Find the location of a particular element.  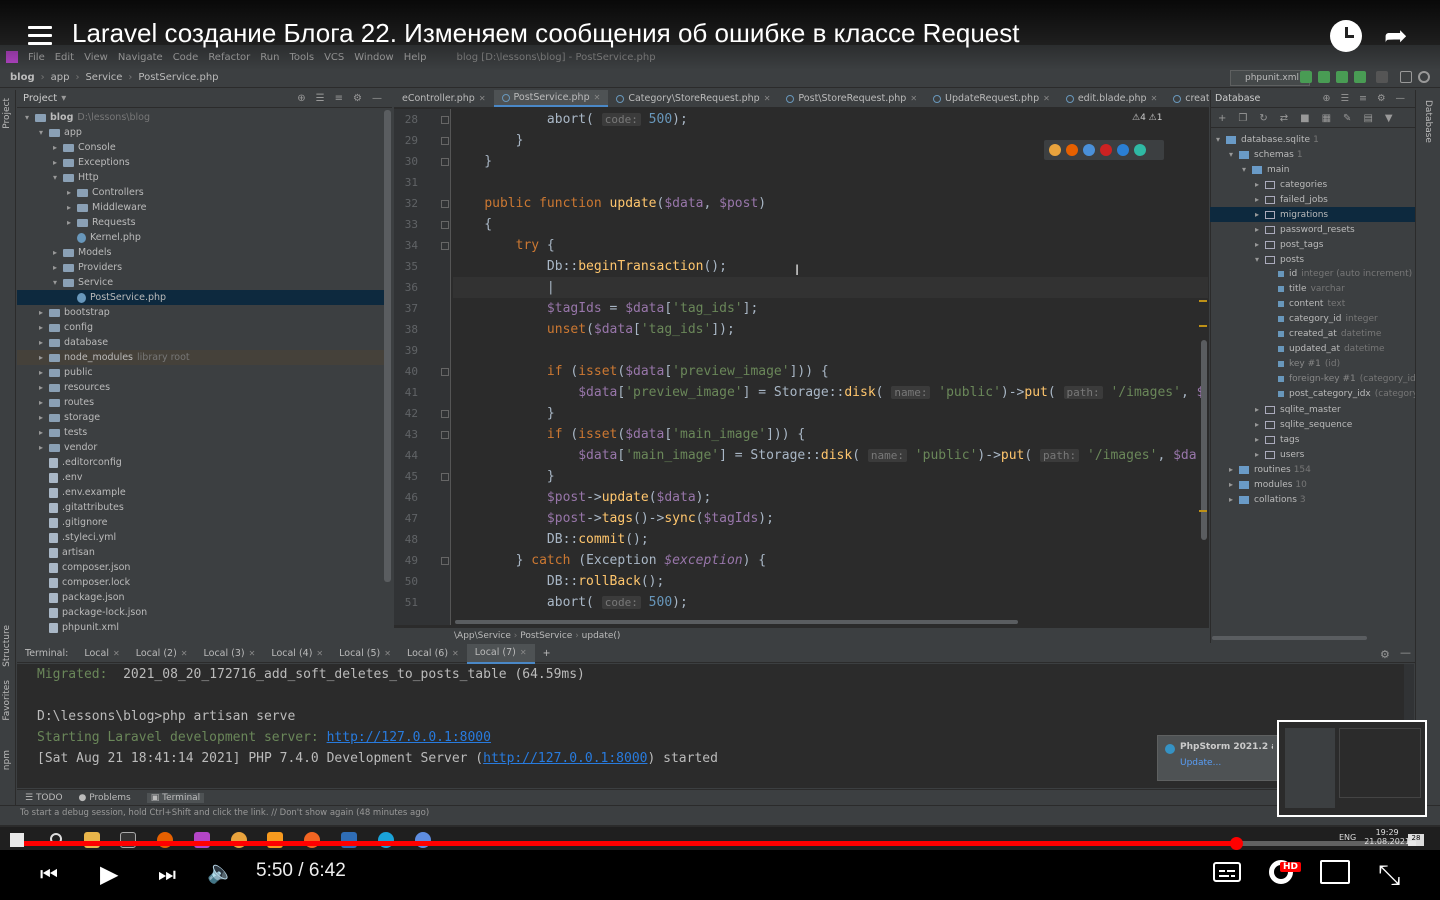

code-line: | is located at coordinates (830, 287).